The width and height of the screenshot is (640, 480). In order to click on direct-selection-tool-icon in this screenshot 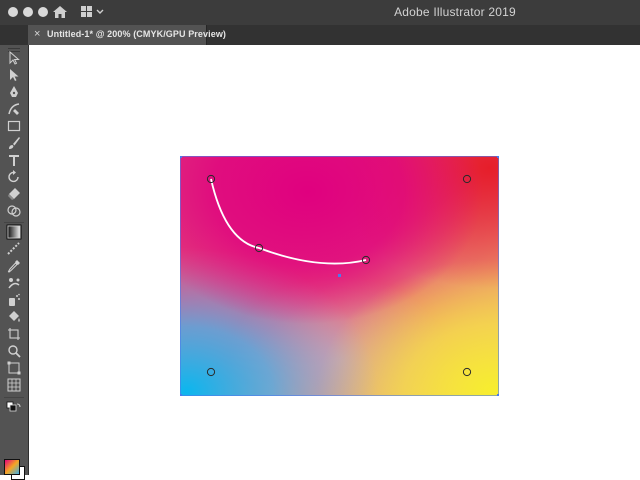, I will do `click(14, 75)`.